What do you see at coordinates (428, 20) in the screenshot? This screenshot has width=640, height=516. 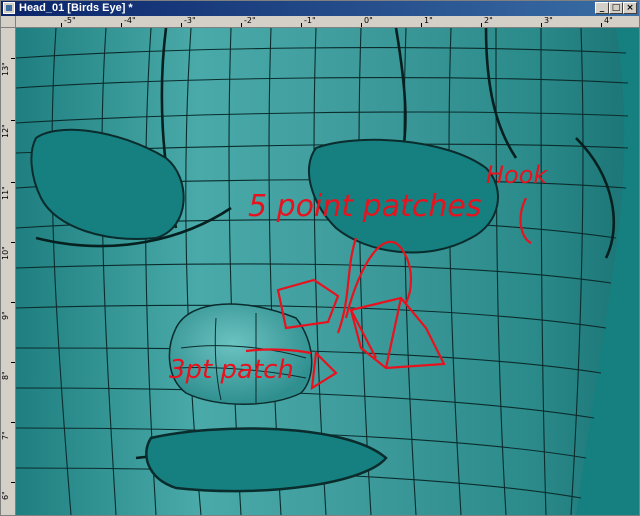 I see `ruler-label: 1"` at bounding box center [428, 20].